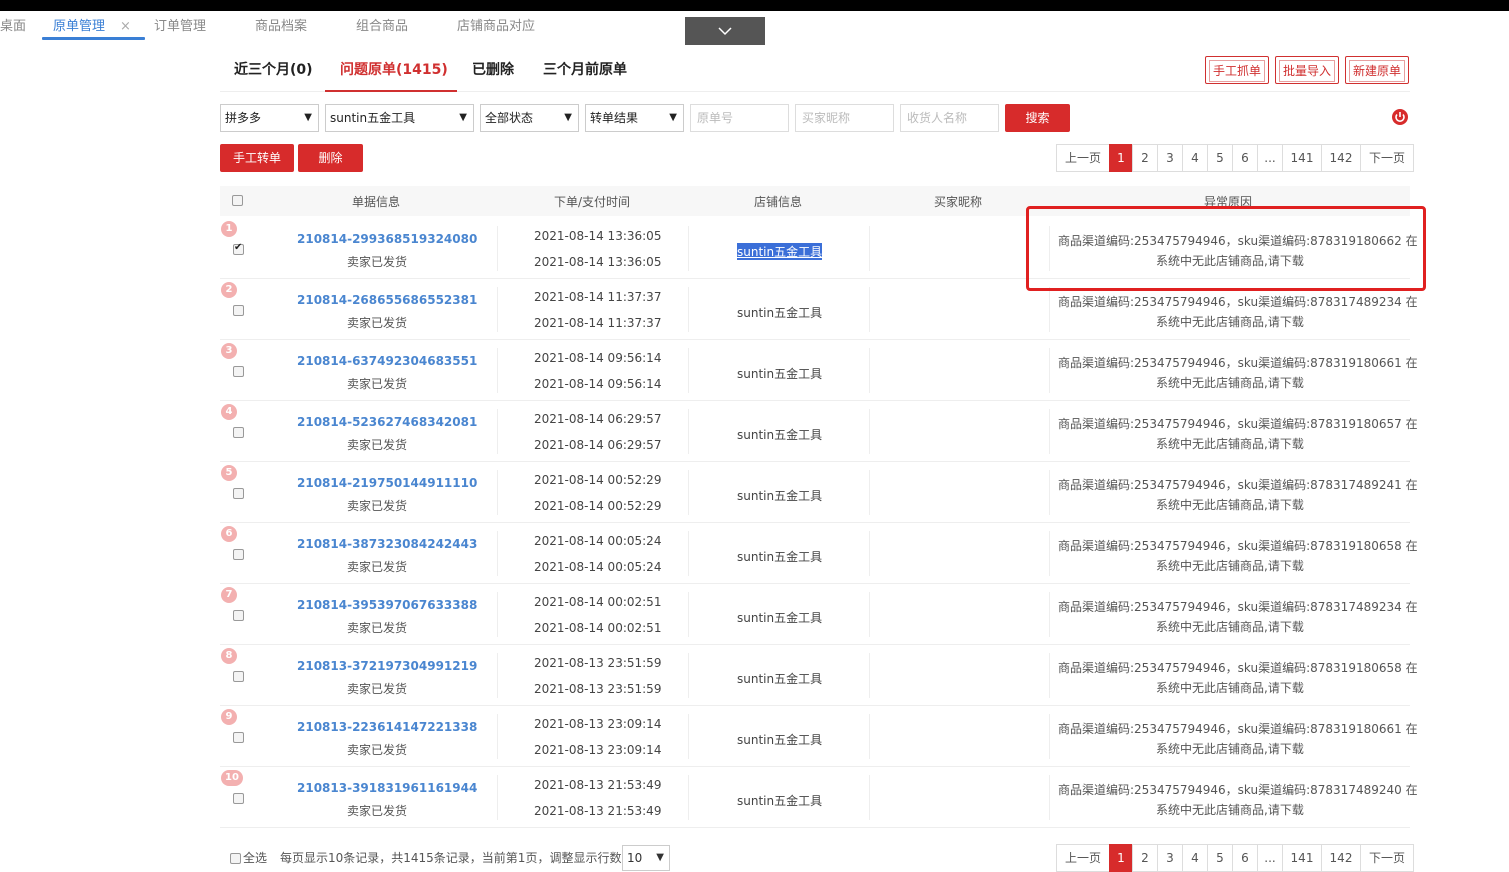 This screenshot has height=872, width=1509. What do you see at coordinates (1226, 248) in the screenshot?
I see `annotation-highlight-box` at bounding box center [1226, 248].